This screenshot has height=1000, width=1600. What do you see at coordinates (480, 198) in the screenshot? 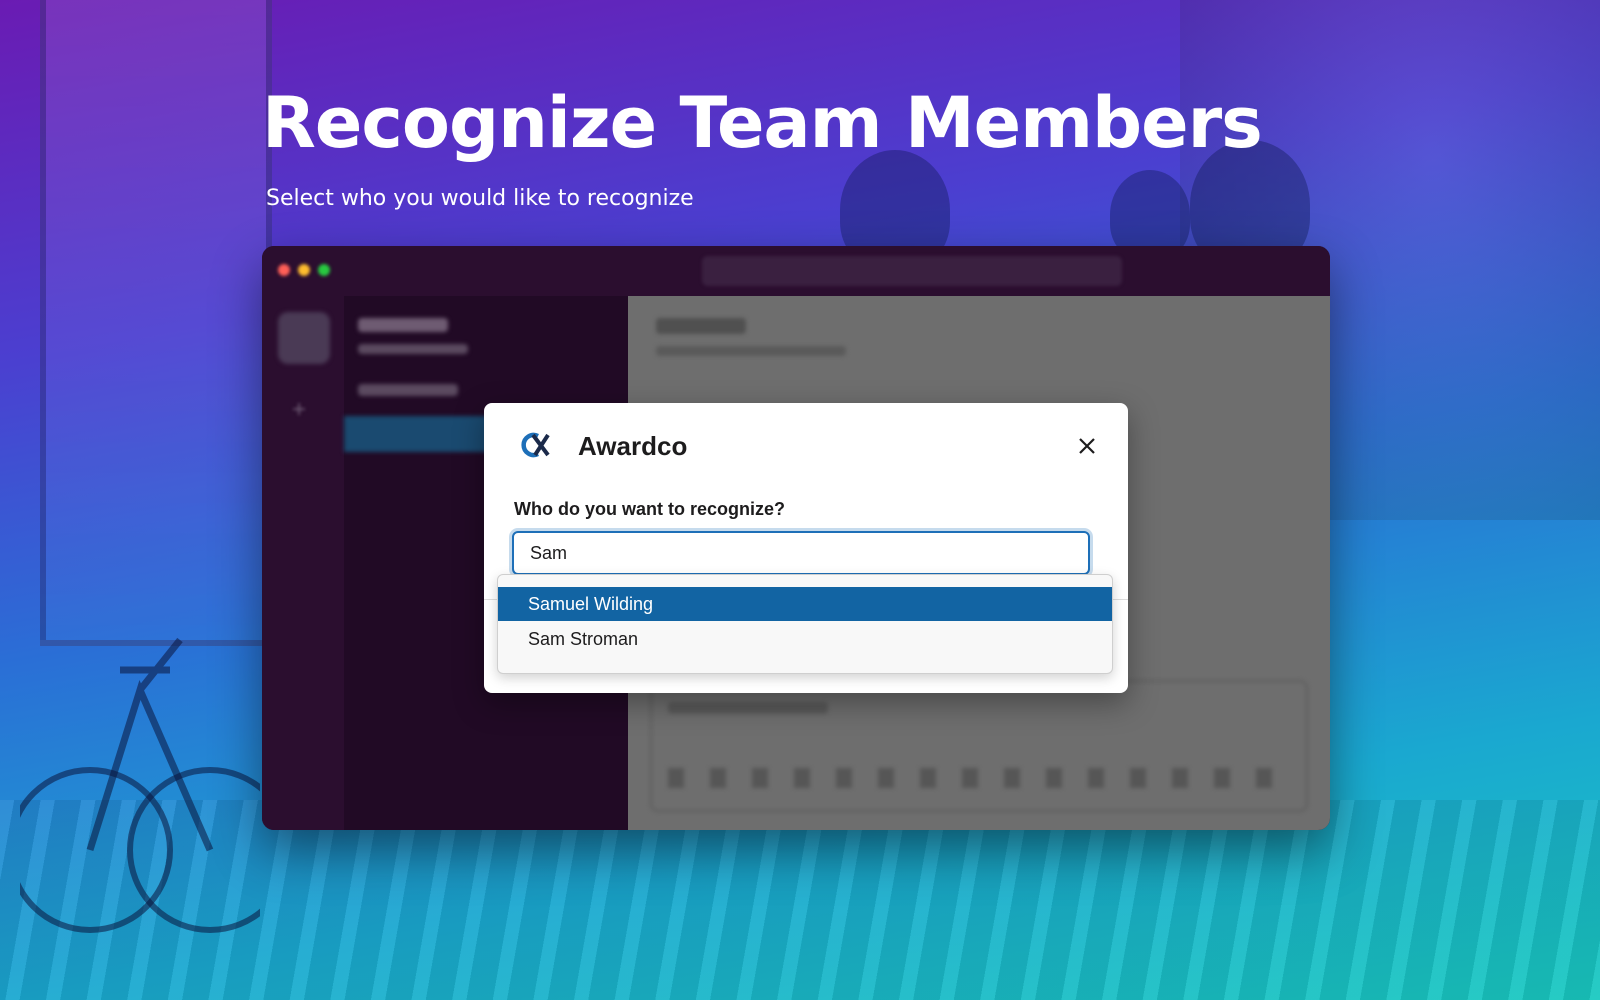
I see `hero-subtitle: Select who you would like to recognize` at bounding box center [480, 198].